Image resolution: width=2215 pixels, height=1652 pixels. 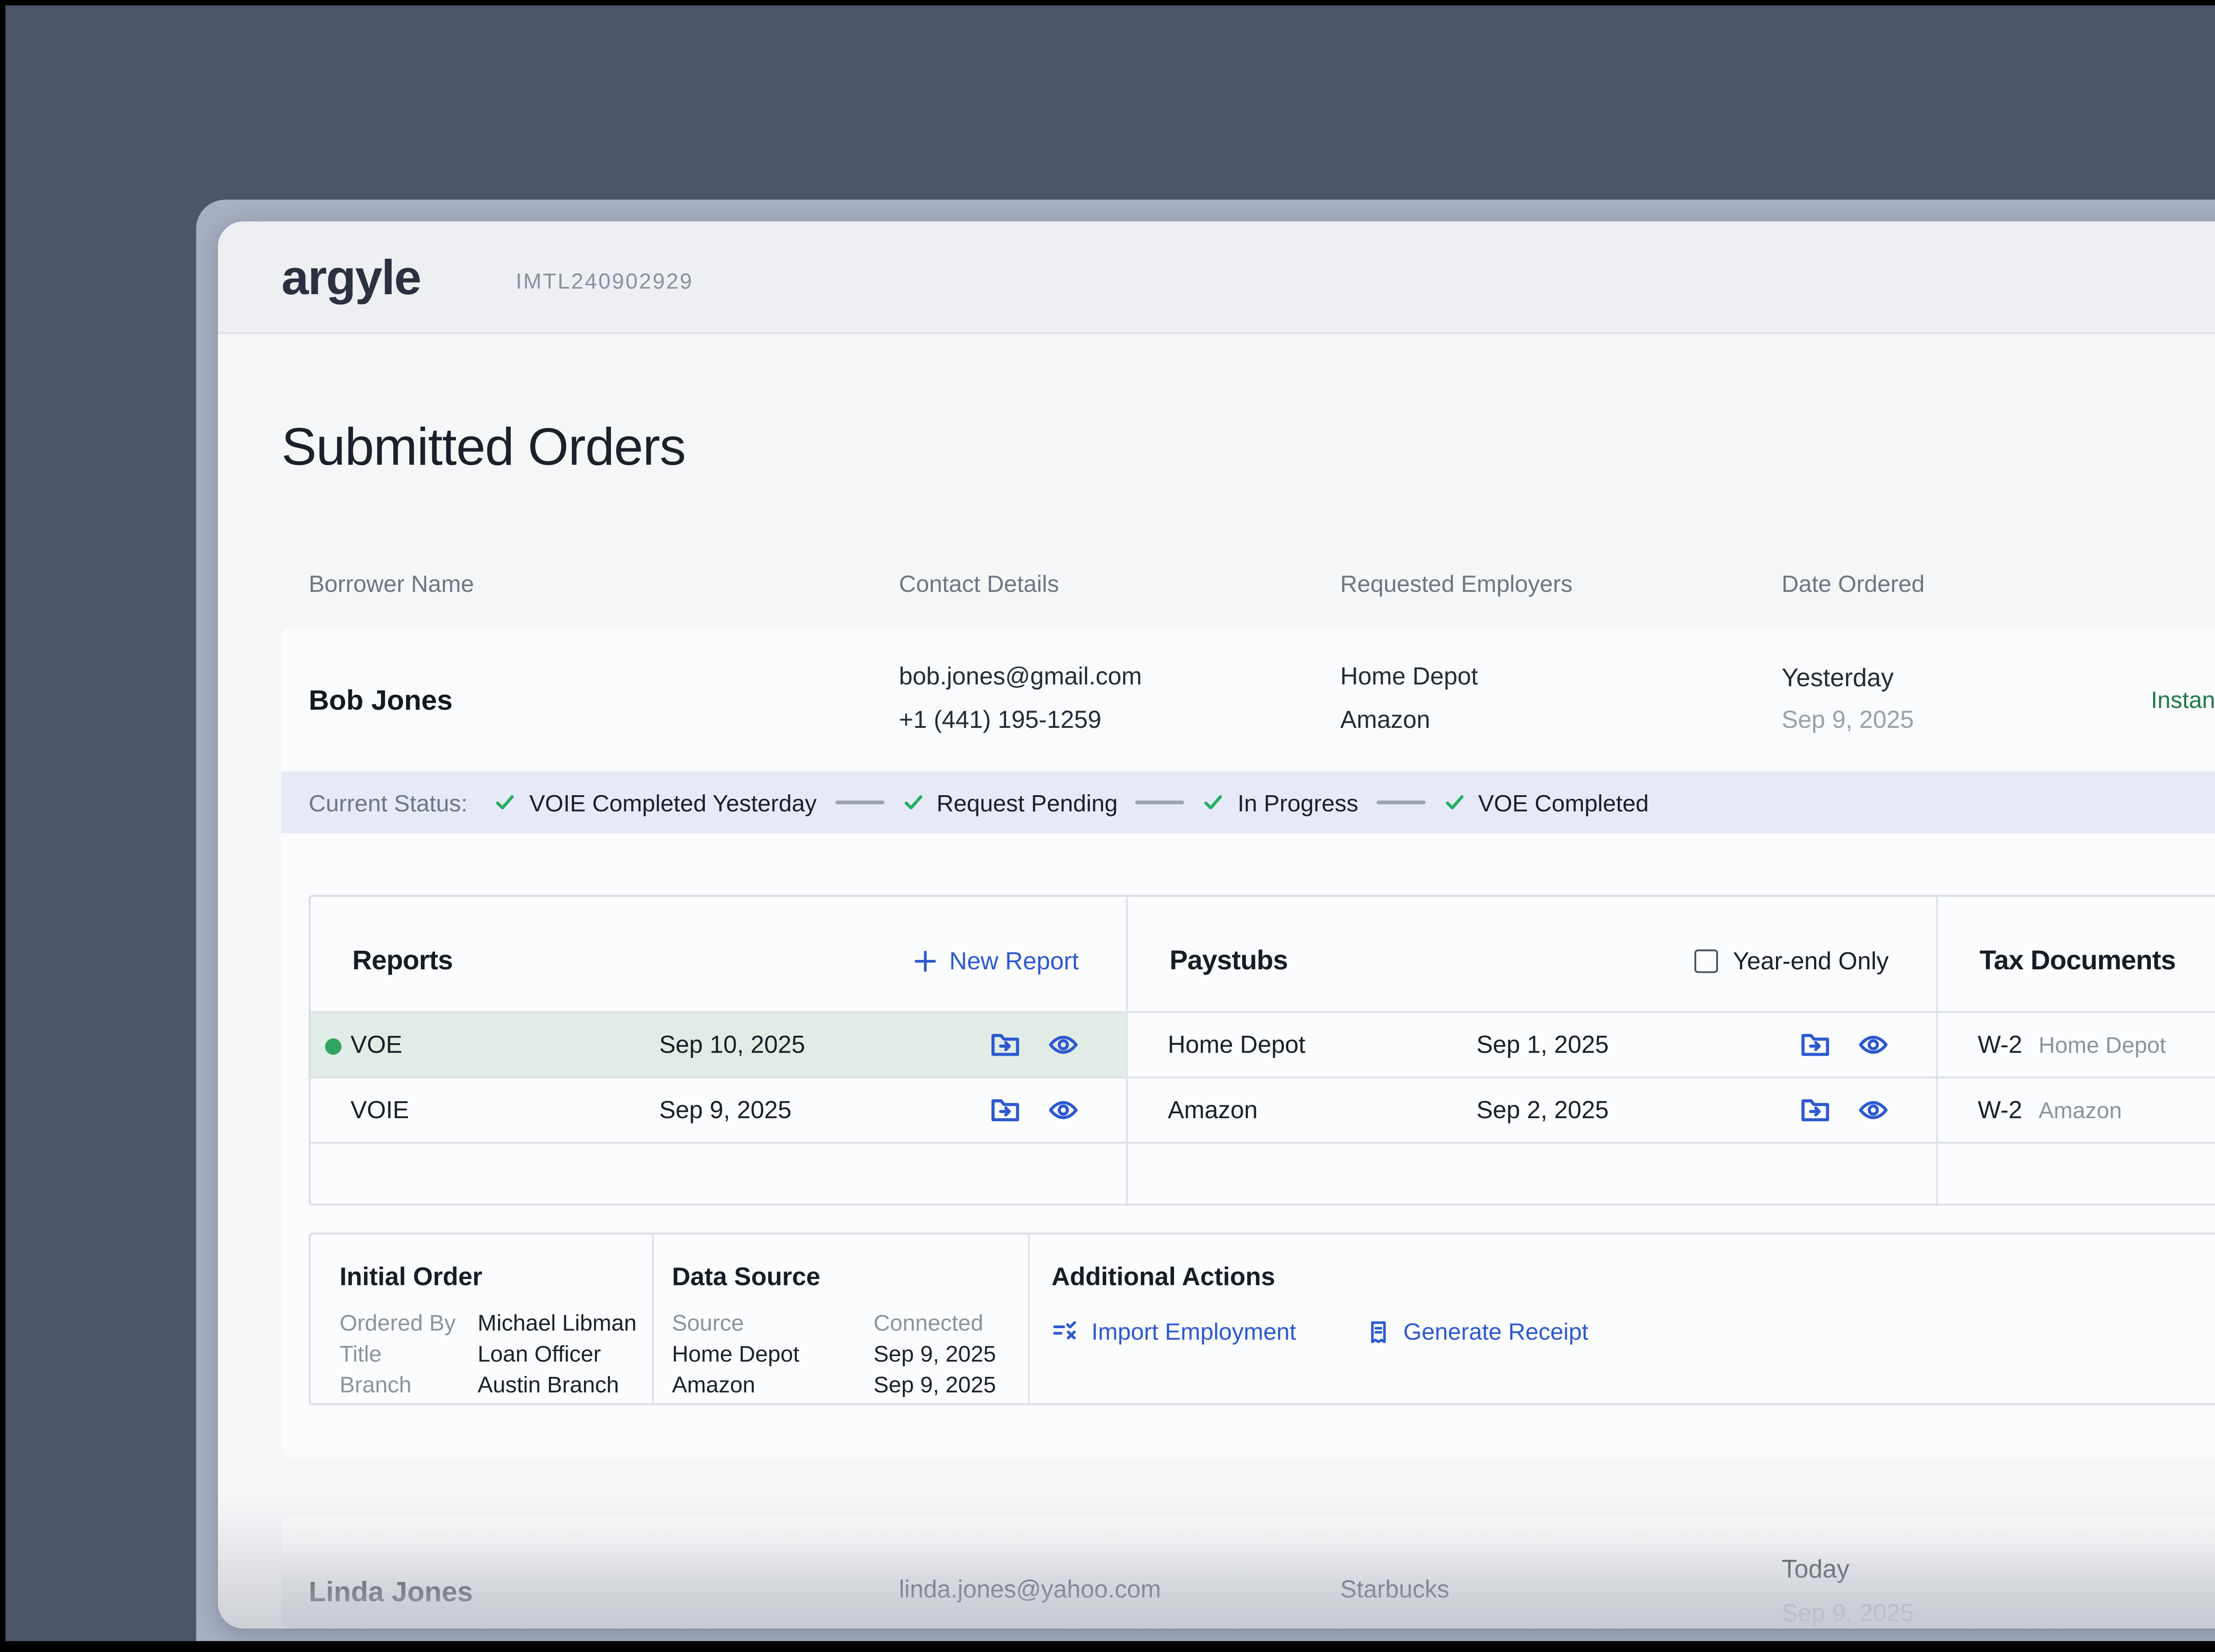 I want to click on additional-actions-title: Additional Actions, so click(x=1163, y=1276).